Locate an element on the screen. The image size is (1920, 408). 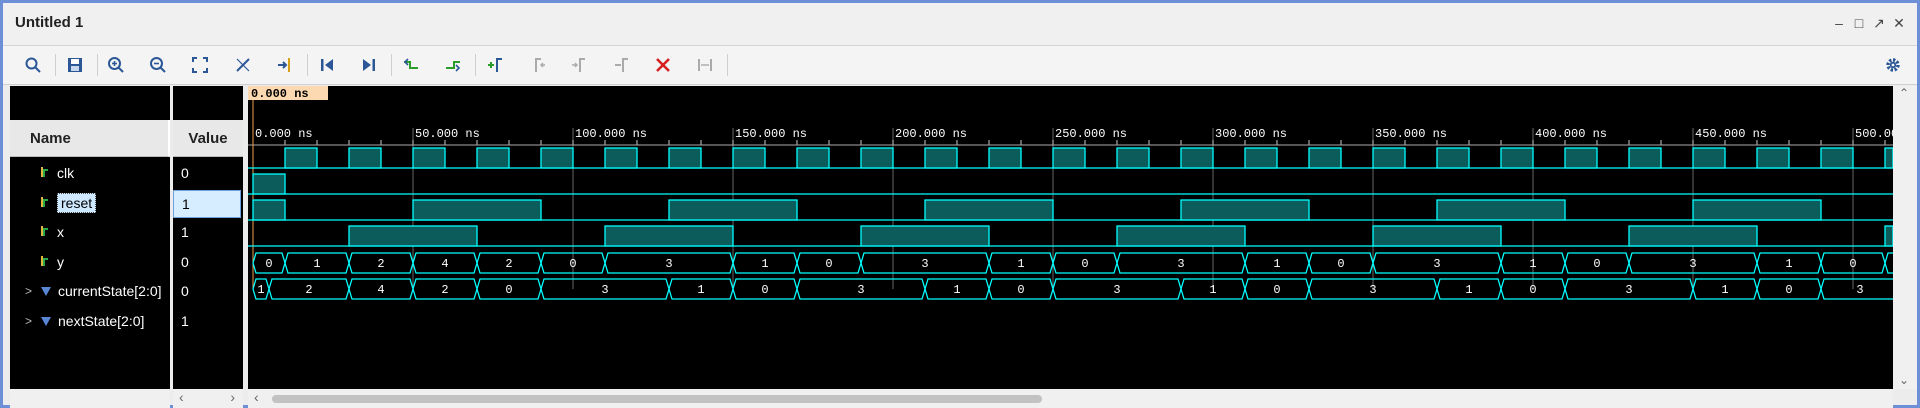
swap-cursors-icon is located at coordinates (705, 65).